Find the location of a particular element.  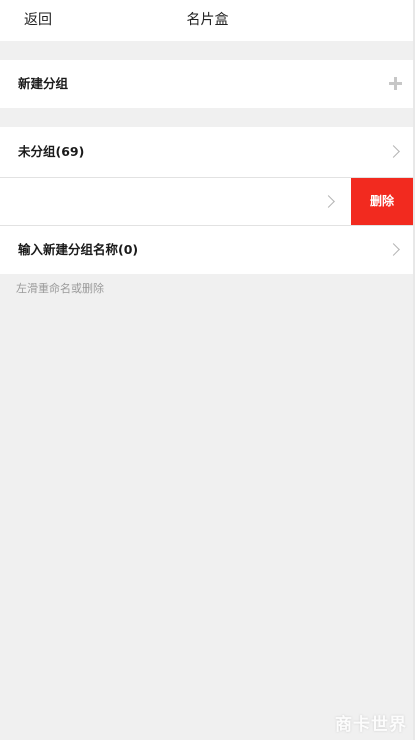

input-new-group-label: 输入新建分组名称(0) is located at coordinates (78, 249).